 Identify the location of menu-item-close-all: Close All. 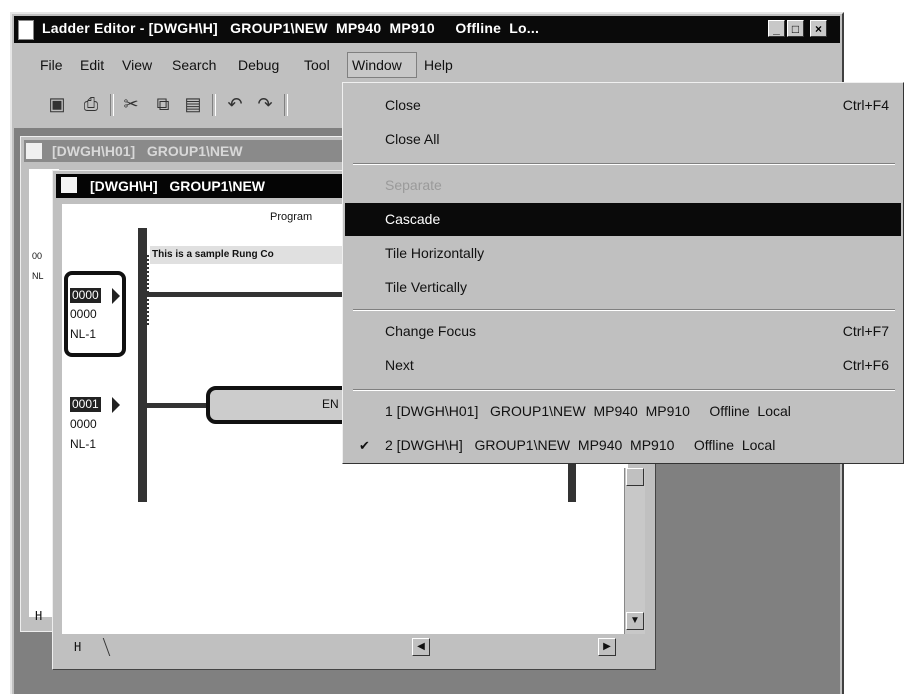
(623, 139).